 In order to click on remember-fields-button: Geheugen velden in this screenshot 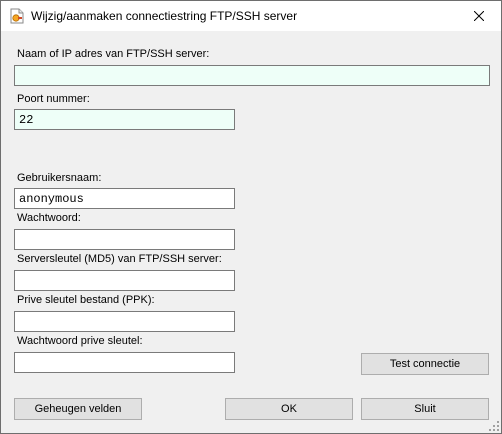, I will do `click(78, 409)`.